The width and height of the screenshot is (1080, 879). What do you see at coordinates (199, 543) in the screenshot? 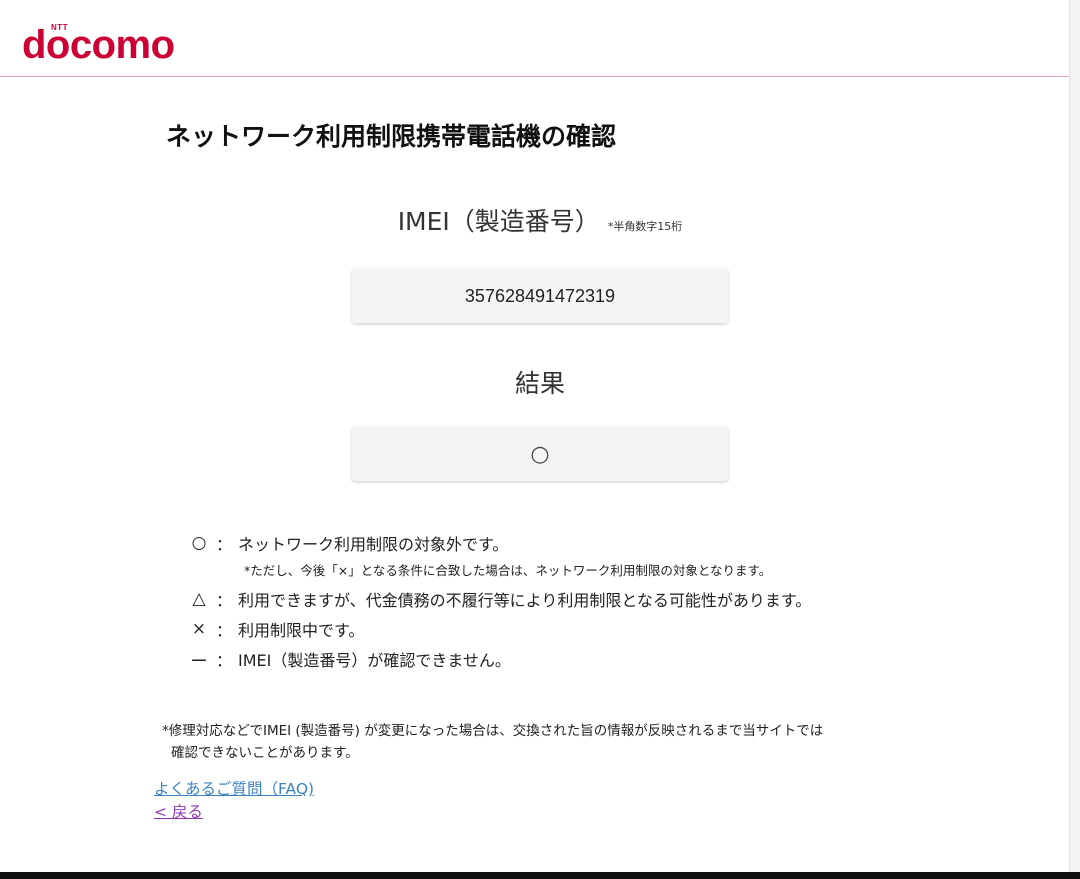
I see `circle-icon: ○` at bounding box center [199, 543].